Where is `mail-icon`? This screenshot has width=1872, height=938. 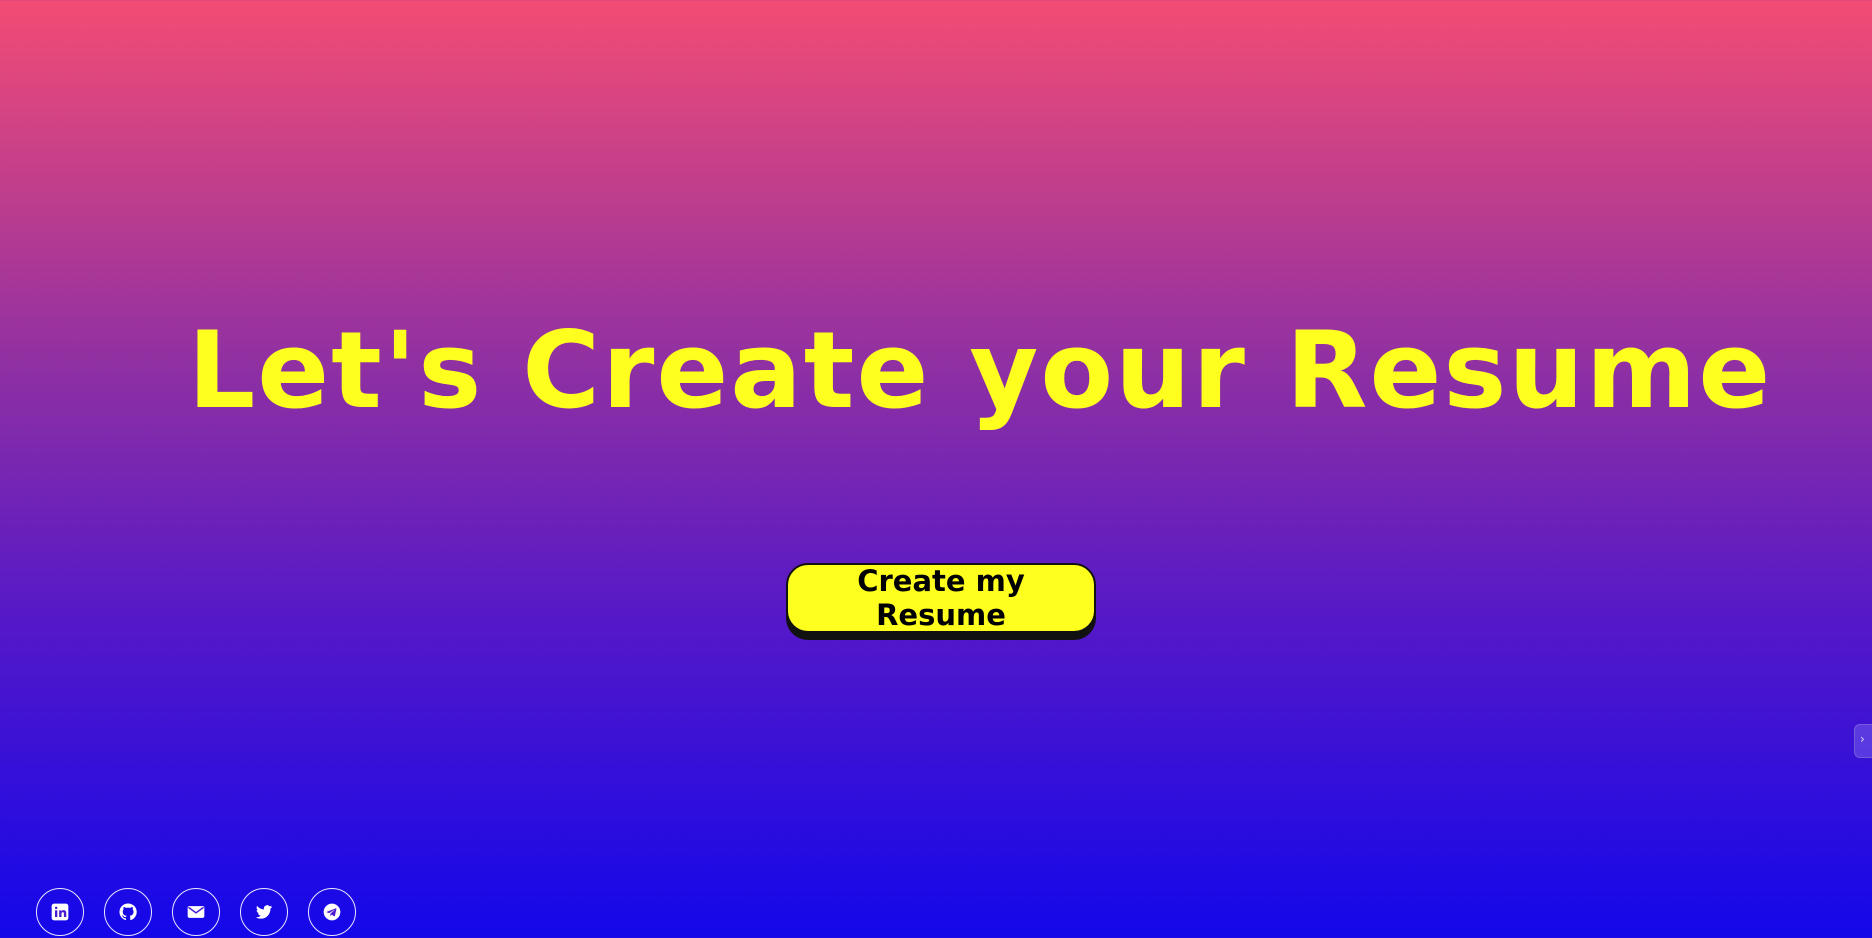
mail-icon is located at coordinates (196, 912).